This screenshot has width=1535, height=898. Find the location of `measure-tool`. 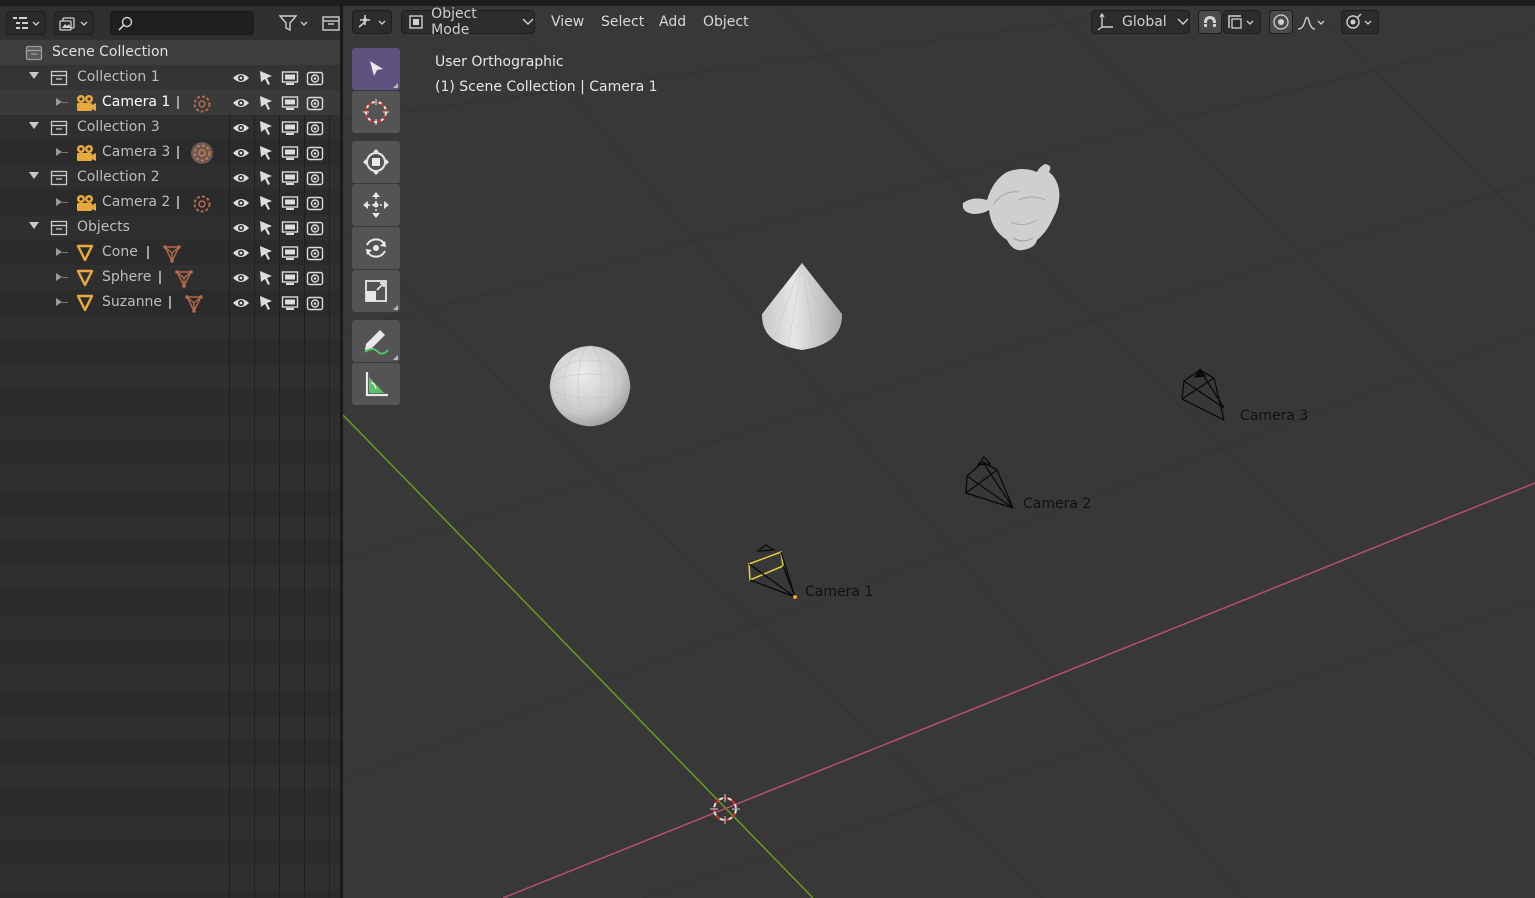

measure-tool is located at coordinates (376, 384).